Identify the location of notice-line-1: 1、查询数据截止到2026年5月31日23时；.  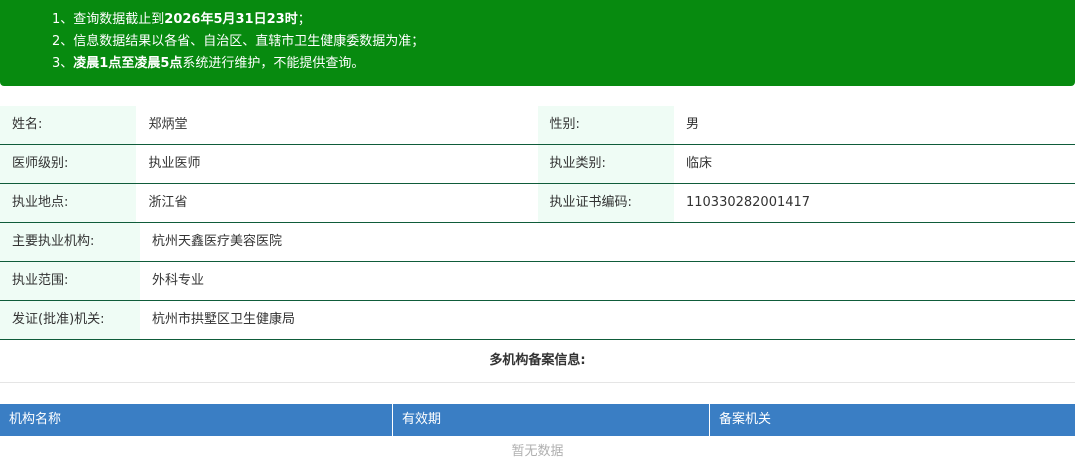
(537, 20).